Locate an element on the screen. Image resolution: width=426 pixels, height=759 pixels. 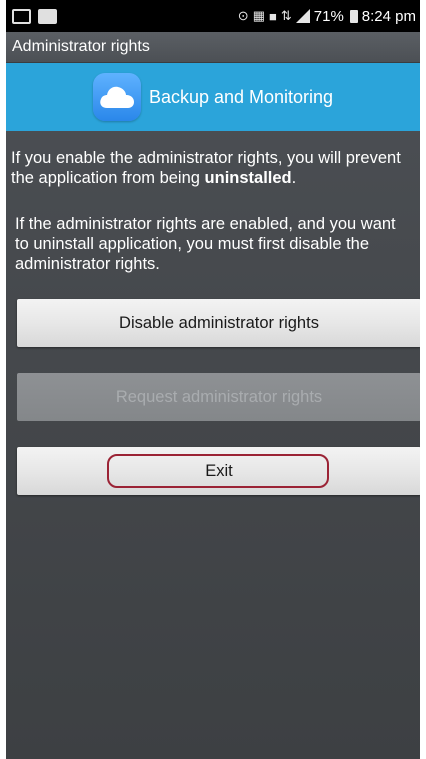
gallery-icon is located at coordinates (21, 16).